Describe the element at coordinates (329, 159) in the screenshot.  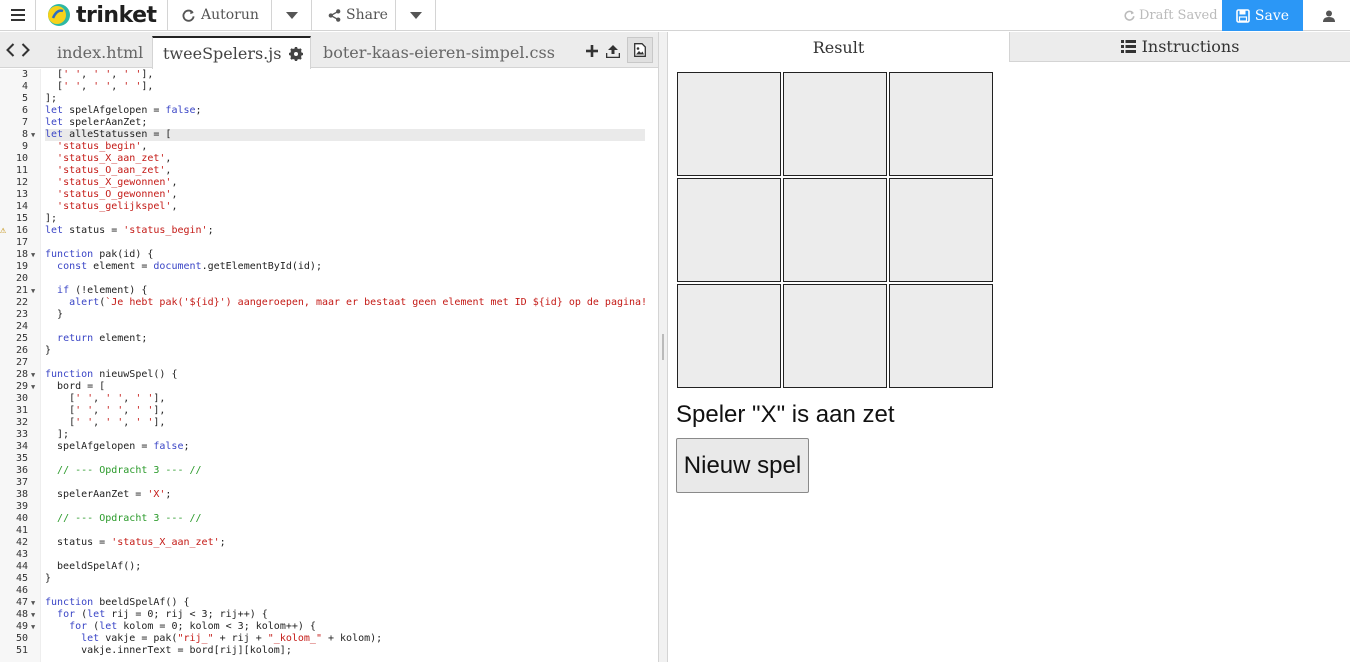
I see `code-line: 10 'status_X_aan_zet',` at that location.